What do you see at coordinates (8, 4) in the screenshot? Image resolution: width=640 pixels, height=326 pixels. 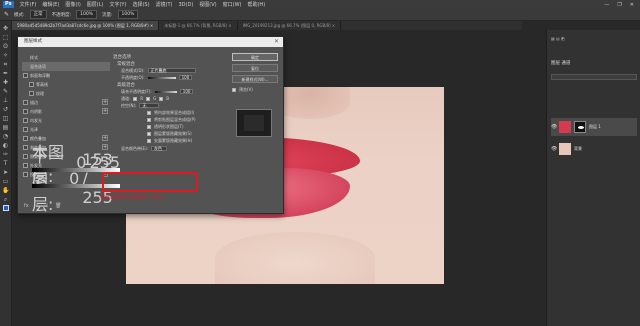 I see `photoshop-logo: Ps` at bounding box center [8, 4].